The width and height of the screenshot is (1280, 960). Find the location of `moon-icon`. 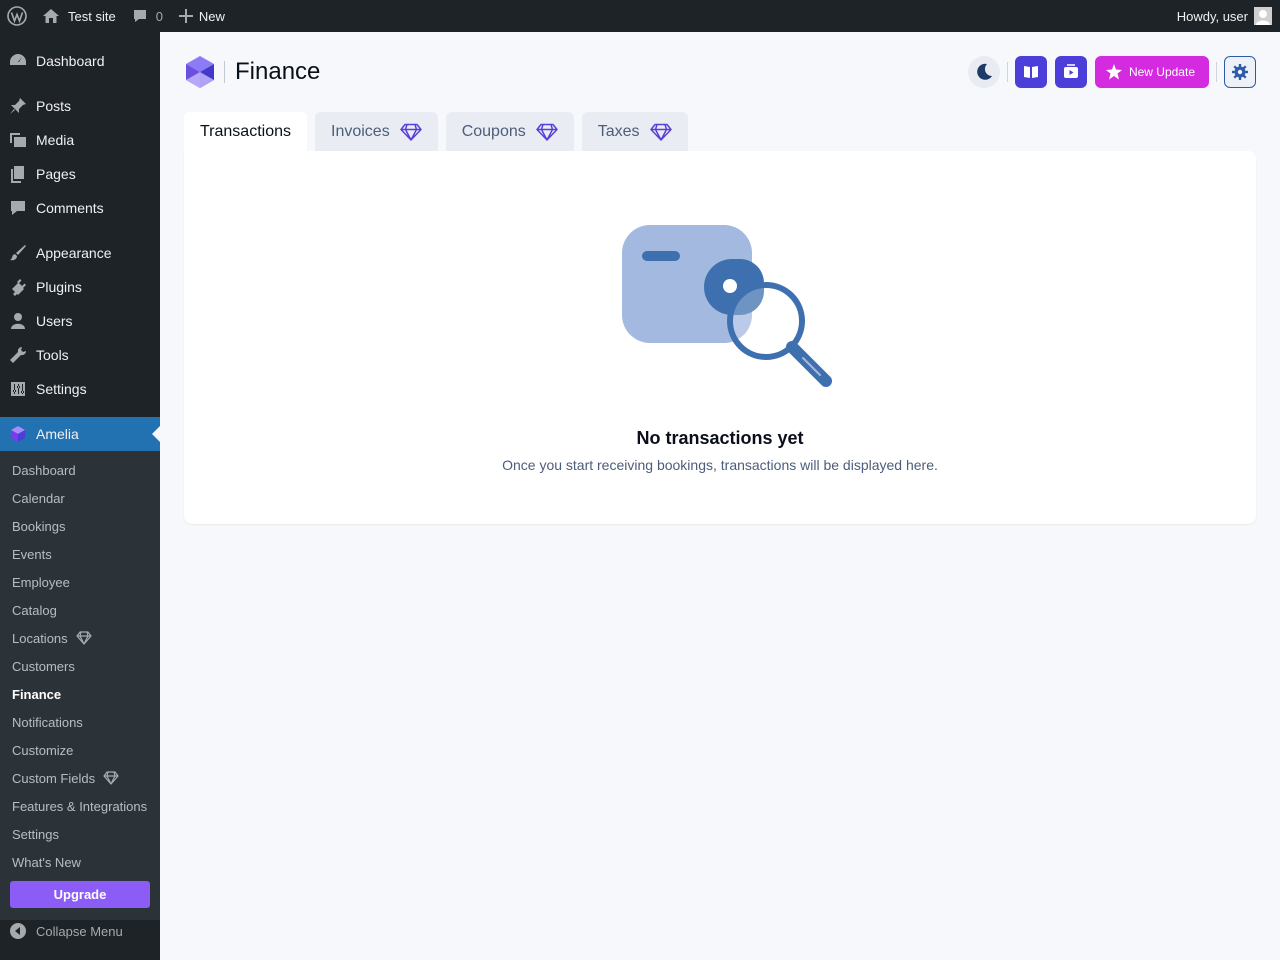

moon-icon is located at coordinates (984, 71).